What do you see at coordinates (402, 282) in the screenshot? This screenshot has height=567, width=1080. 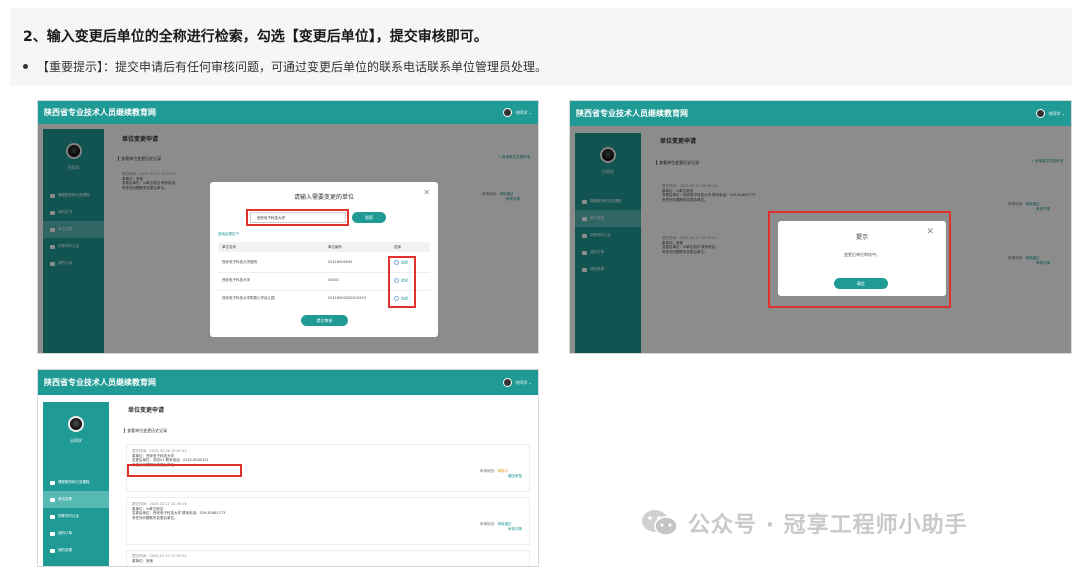 I see `highlight-select` at bounding box center [402, 282].